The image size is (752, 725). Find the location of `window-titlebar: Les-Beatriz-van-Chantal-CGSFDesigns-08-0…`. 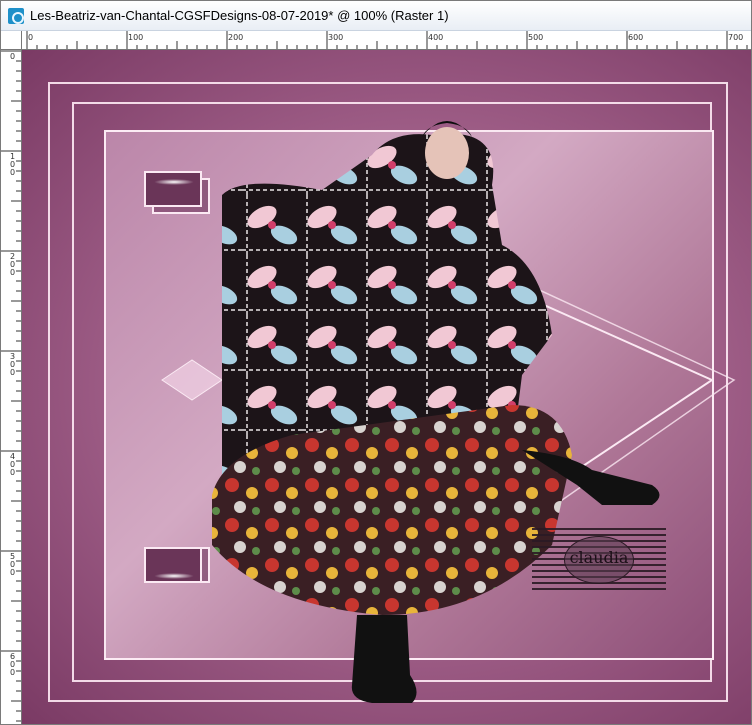

window-titlebar: Les-Beatriz-van-Chantal-CGSFDesigns-08-0… is located at coordinates (376, 16).